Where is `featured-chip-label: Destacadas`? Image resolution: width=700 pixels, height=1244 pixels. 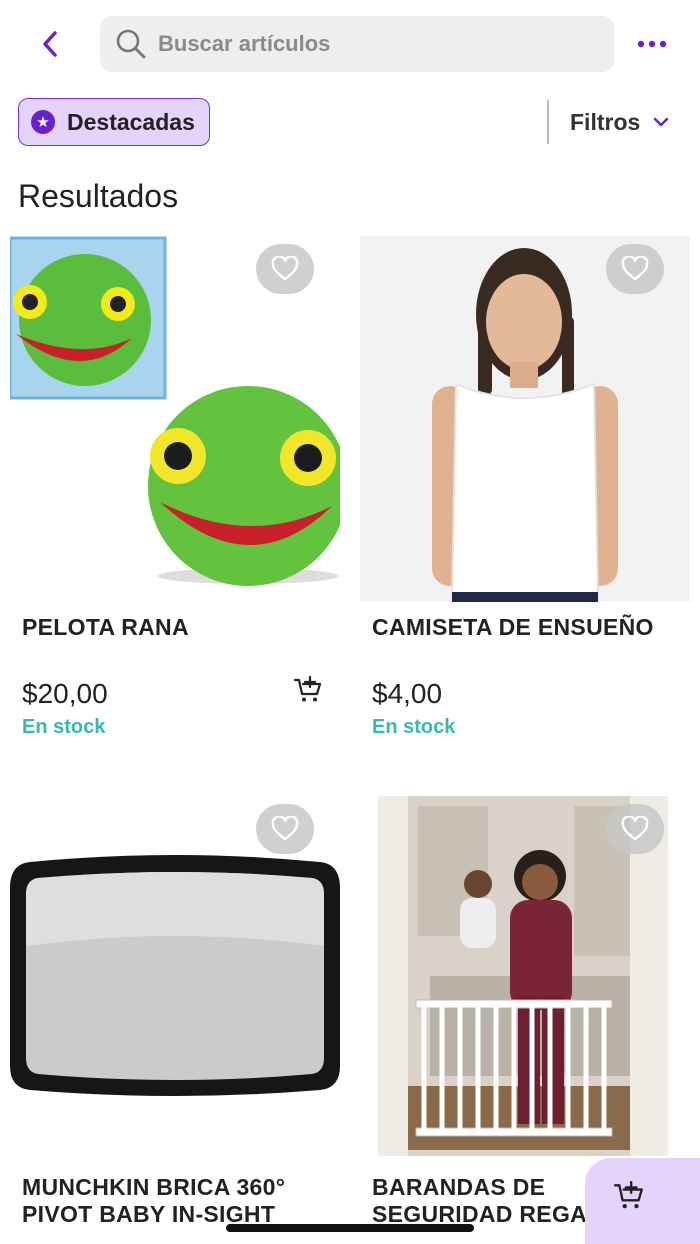
featured-chip-label: Destacadas is located at coordinates (131, 121).